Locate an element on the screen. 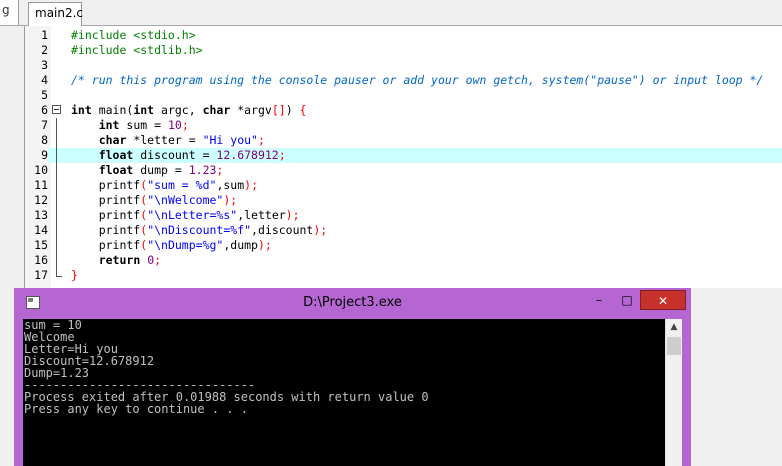 The width and height of the screenshot is (782, 466). code-line: 17} is located at coordinates (403, 275).